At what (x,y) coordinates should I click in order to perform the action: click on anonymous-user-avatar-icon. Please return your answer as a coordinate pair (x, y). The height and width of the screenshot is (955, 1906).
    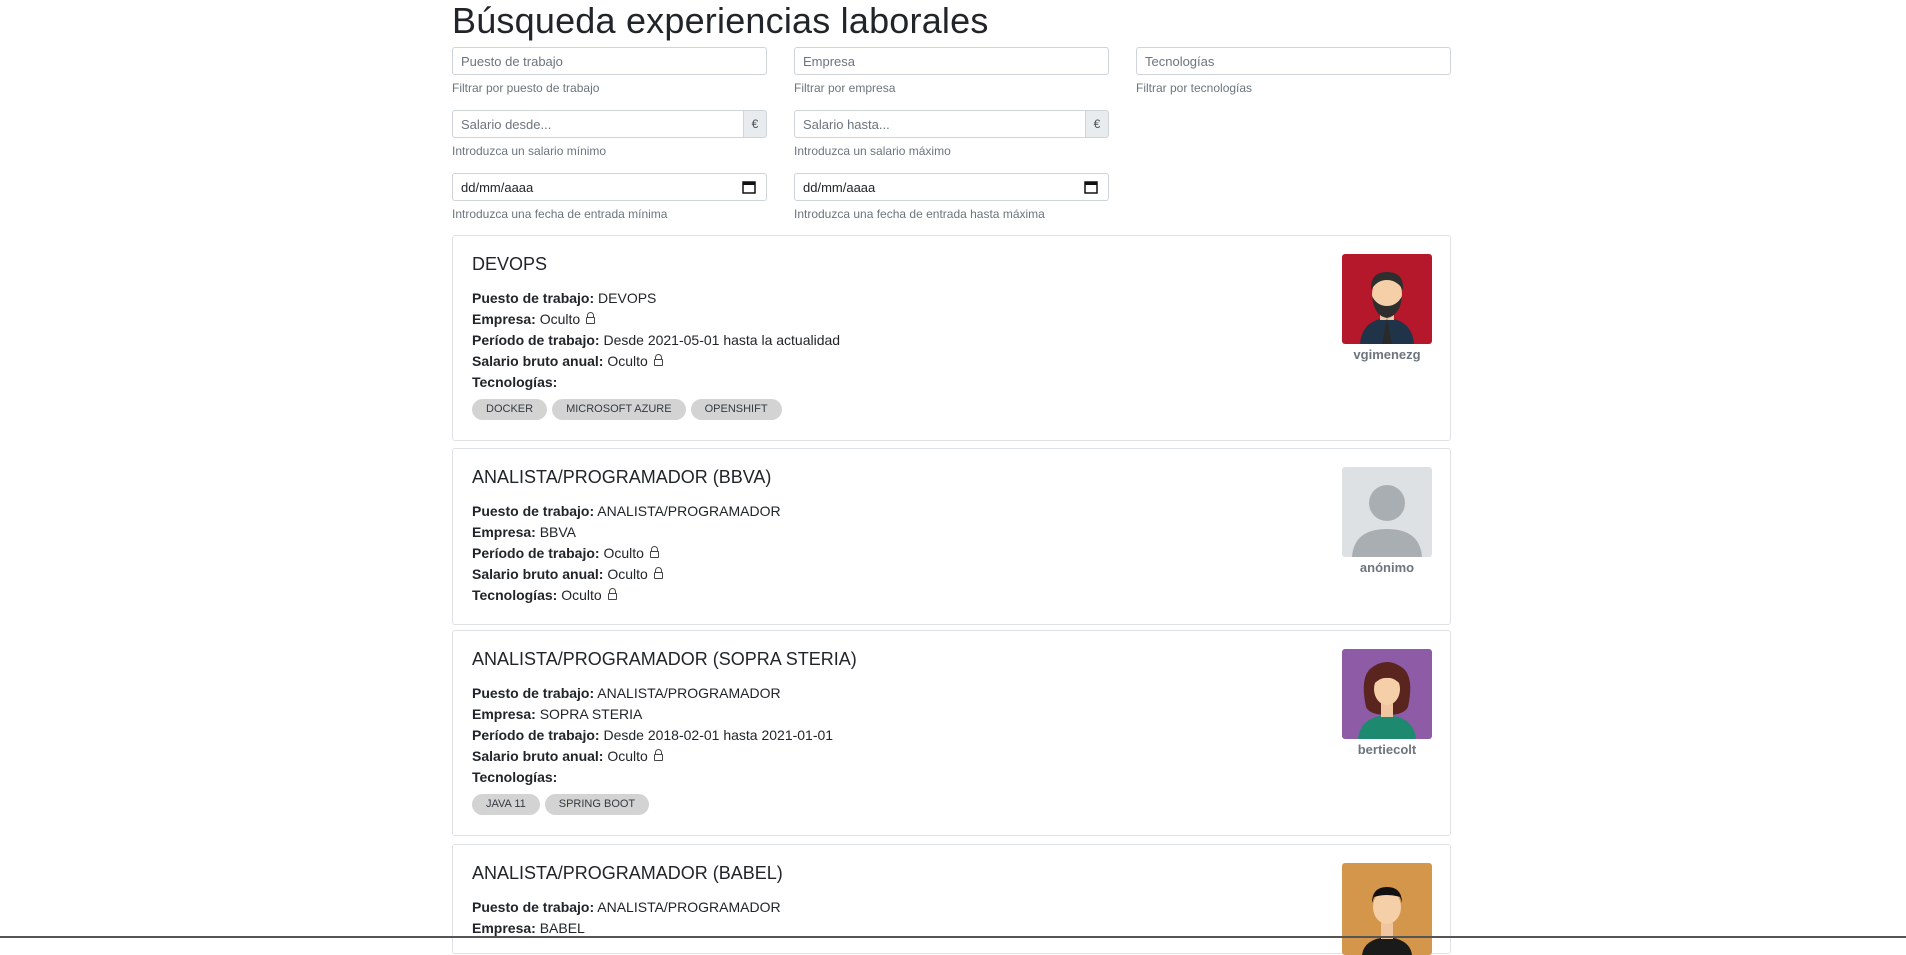
    Looking at the image, I should click on (1387, 512).